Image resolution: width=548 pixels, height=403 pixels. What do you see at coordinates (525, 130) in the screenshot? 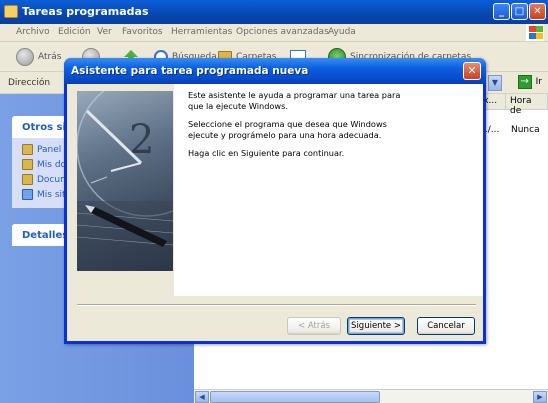
I see `cell-next-run: Nunca` at bounding box center [525, 130].